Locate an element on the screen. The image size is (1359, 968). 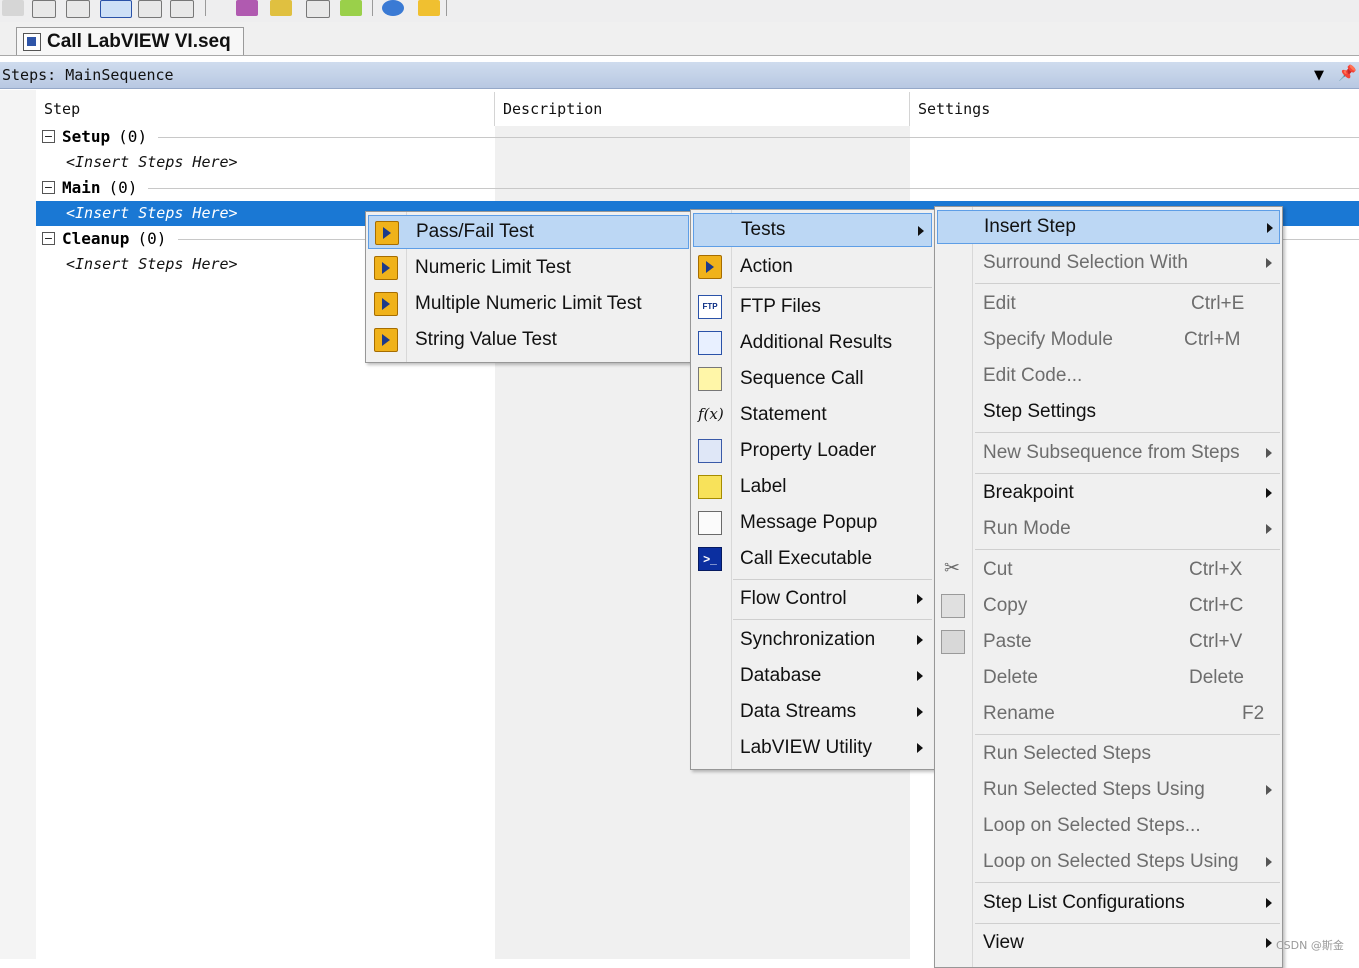
menu-item-cut: ✂ Cut Ctrl+X is located at coordinates (1108, 570).